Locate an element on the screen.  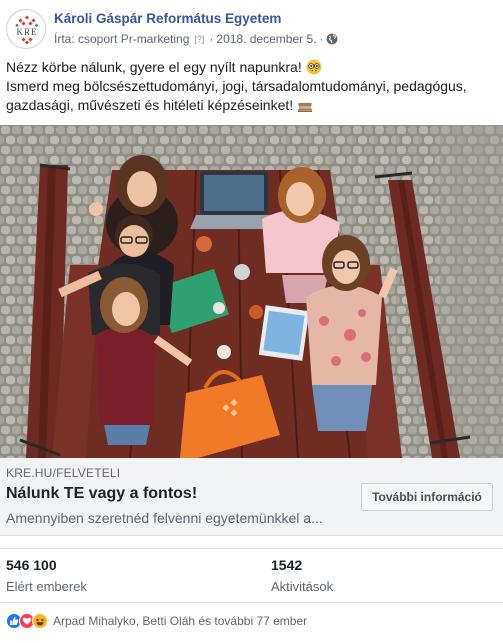
kre-logo-icon: KRE is located at coordinates (26, 29).